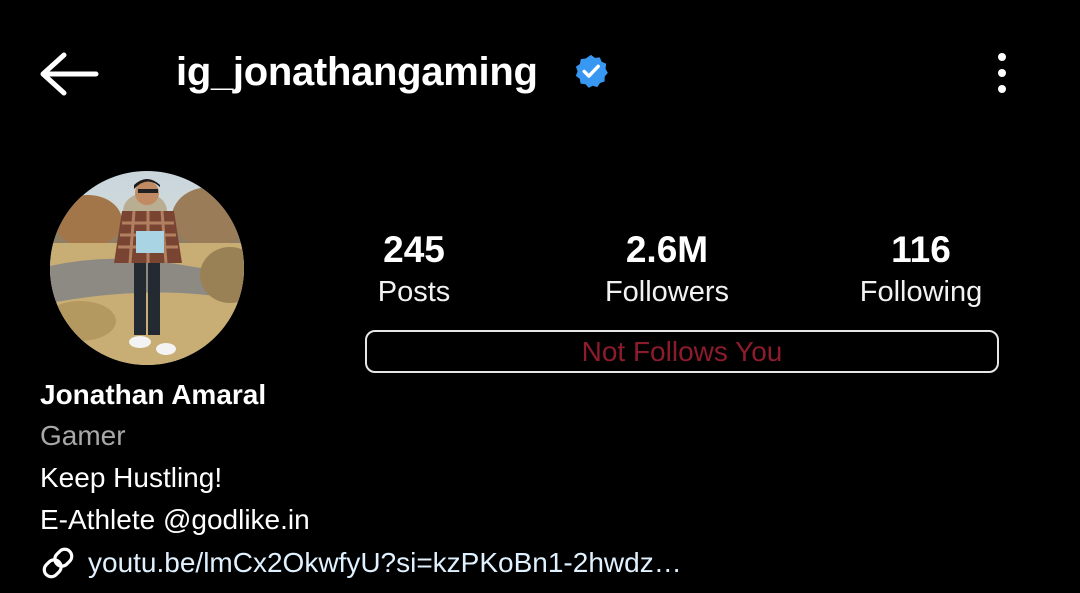  What do you see at coordinates (414, 292) in the screenshot?
I see `posts-label: Posts` at bounding box center [414, 292].